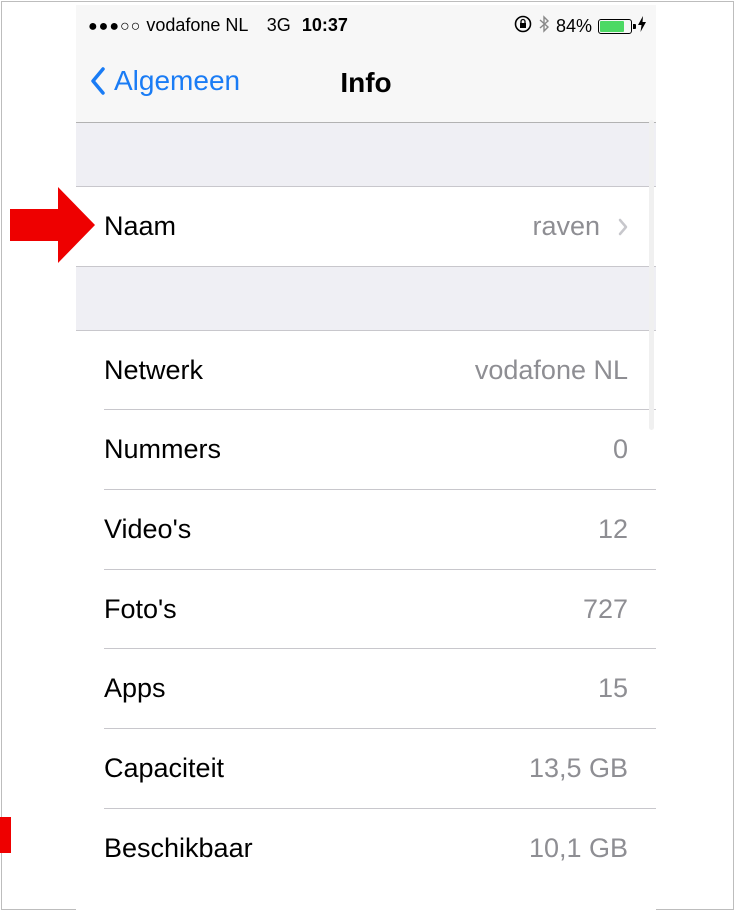  Describe the element at coordinates (366, 371) in the screenshot. I see `list-item: Netwerk vodafone NL` at that location.